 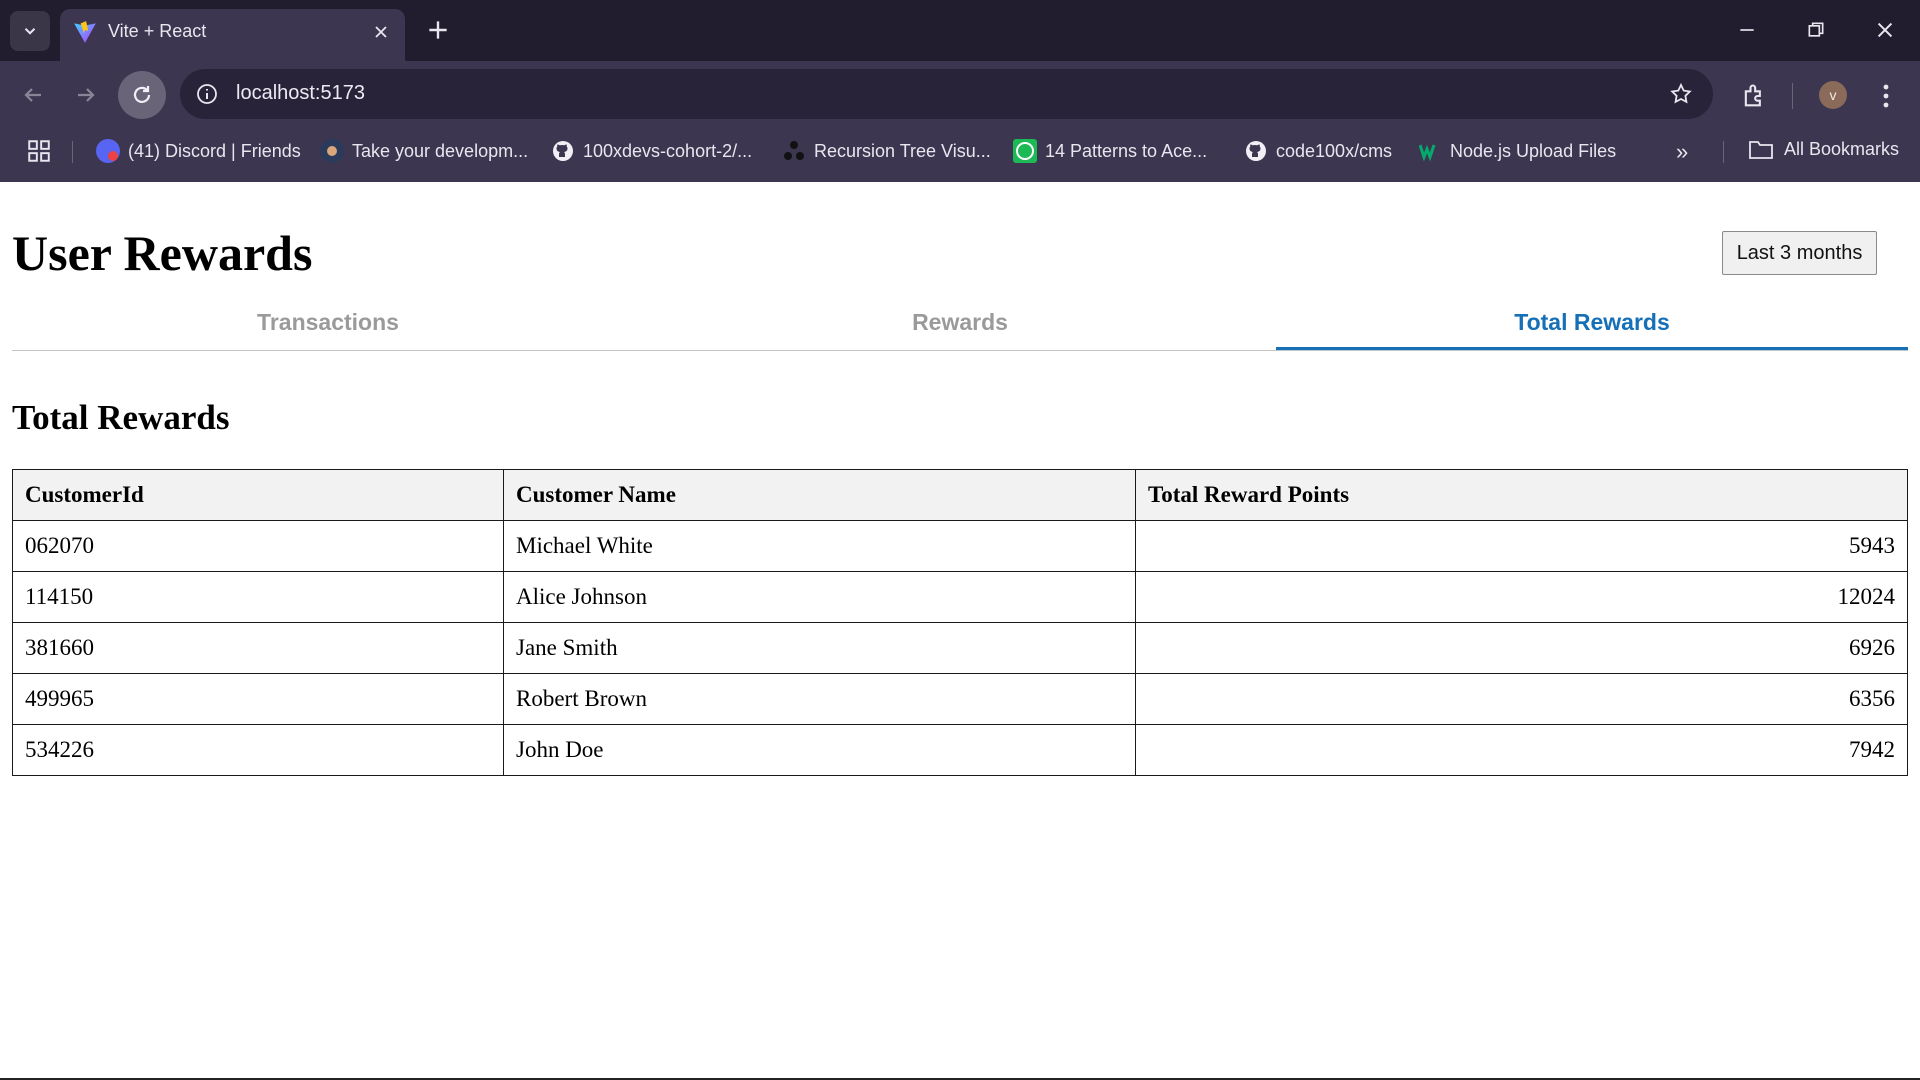 What do you see at coordinates (438, 30) in the screenshot?
I see `new-tab-icon` at bounding box center [438, 30].